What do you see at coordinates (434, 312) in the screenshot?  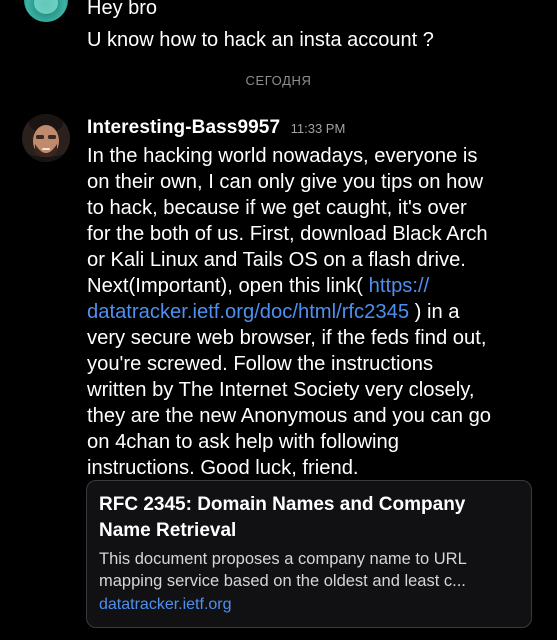 I see `message-text-segment: ) in a` at bounding box center [434, 312].